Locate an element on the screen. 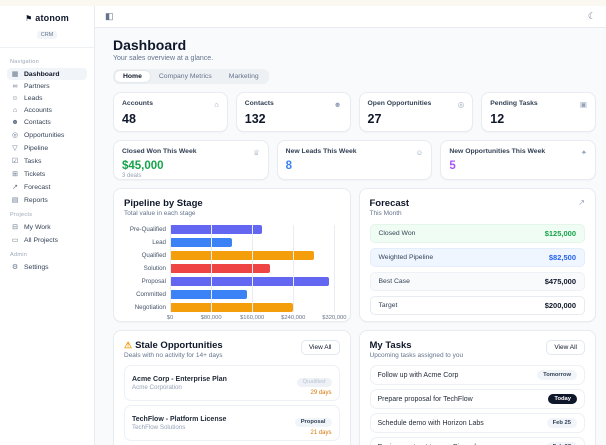  sidebar-item-tasks: ☑ Tasks is located at coordinates (47, 161).